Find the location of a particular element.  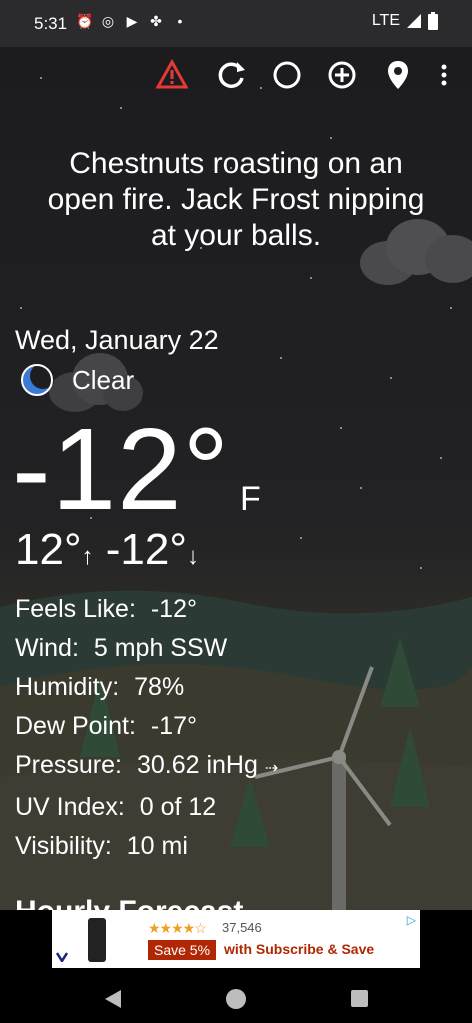

humidity-row: Humidity: 78% is located at coordinates (146, 687).